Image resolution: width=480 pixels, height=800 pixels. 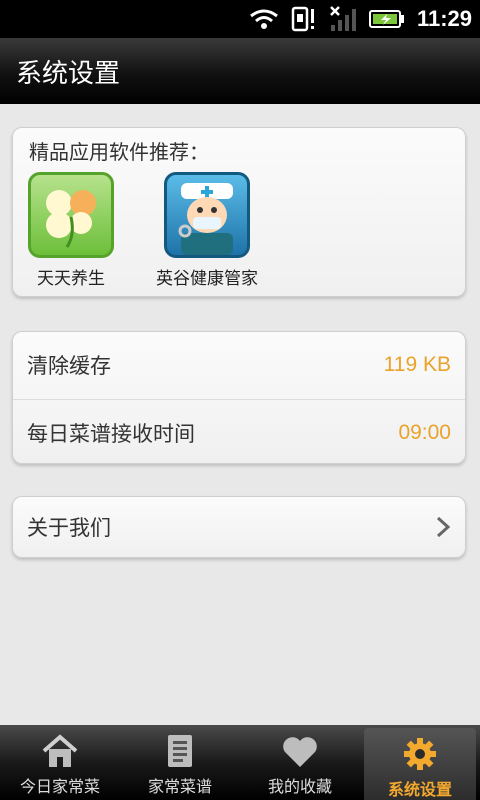 What do you see at coordinates (179, 786) in the screenshot?
I see `tab-label: 家常菜谱` at bounding box center [179, 786].